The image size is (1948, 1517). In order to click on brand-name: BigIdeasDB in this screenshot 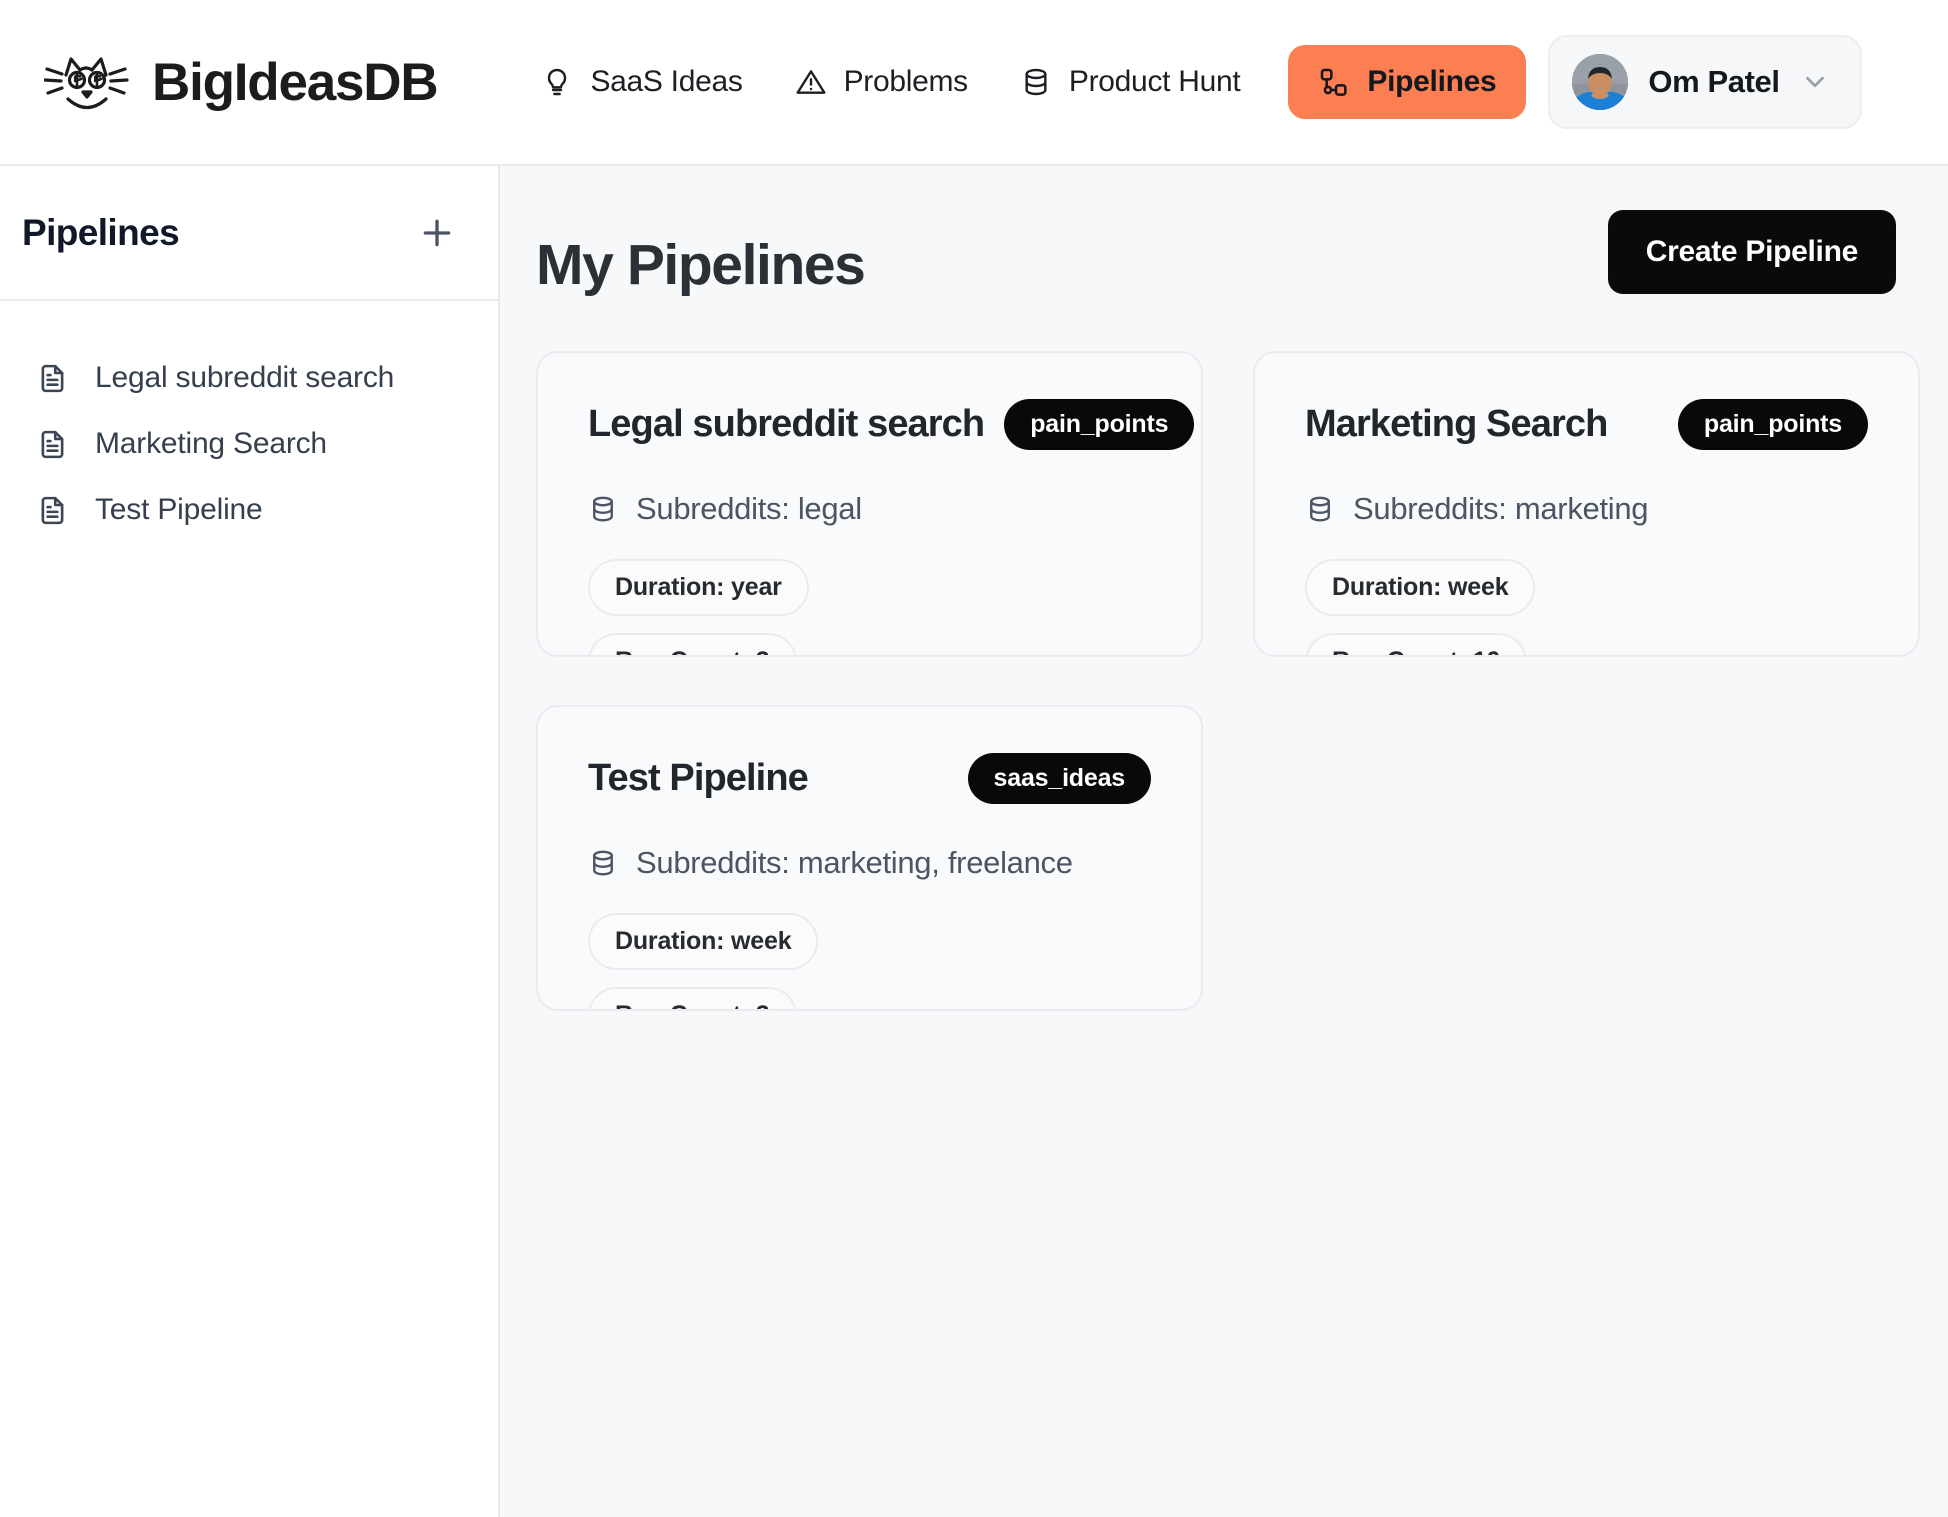, I will do `click(295, 82)`.